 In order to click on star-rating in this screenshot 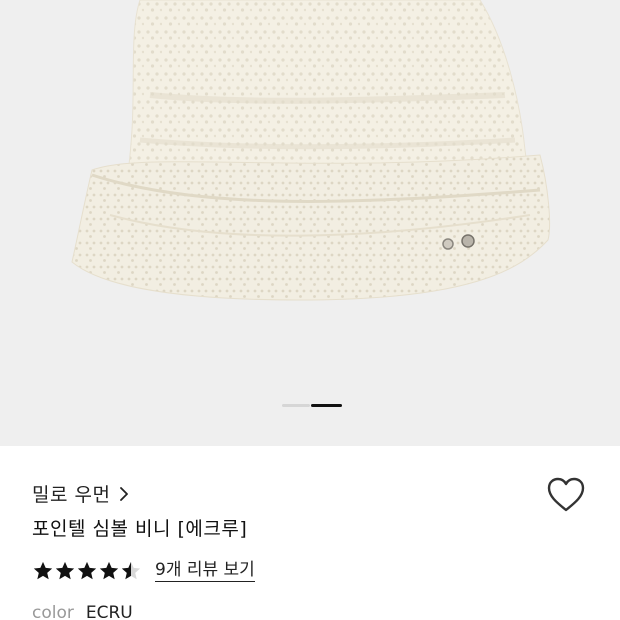, I will do `click(87, 571)`.